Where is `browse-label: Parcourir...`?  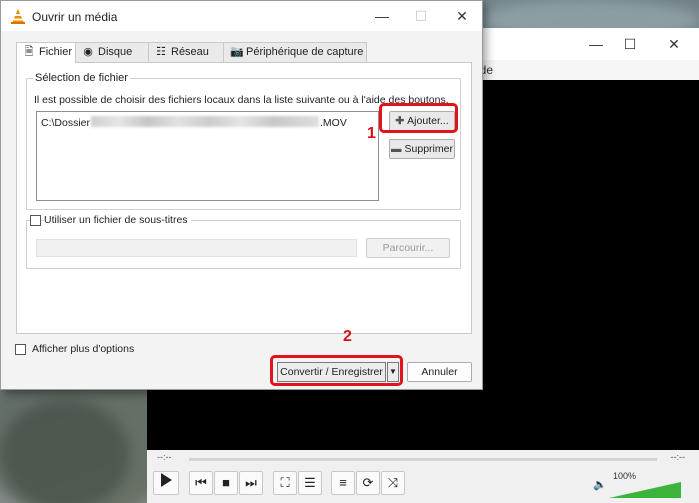
browse-label: Parcourir... is located at coordinates (408, 248).